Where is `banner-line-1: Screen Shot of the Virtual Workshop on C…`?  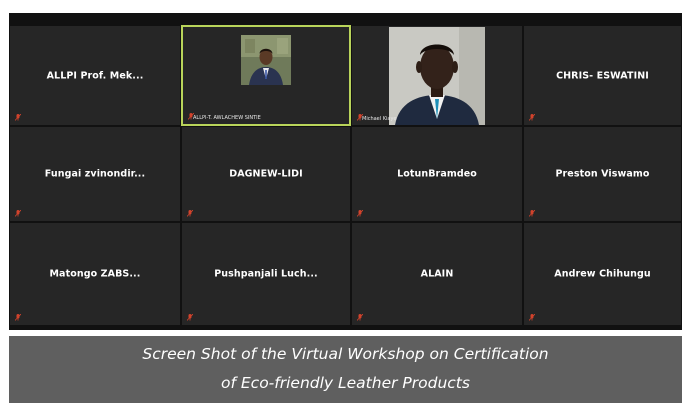 banner-line-1: Screen Shot of the Virtual Workshop on C… is located at coordinates (345, 354).